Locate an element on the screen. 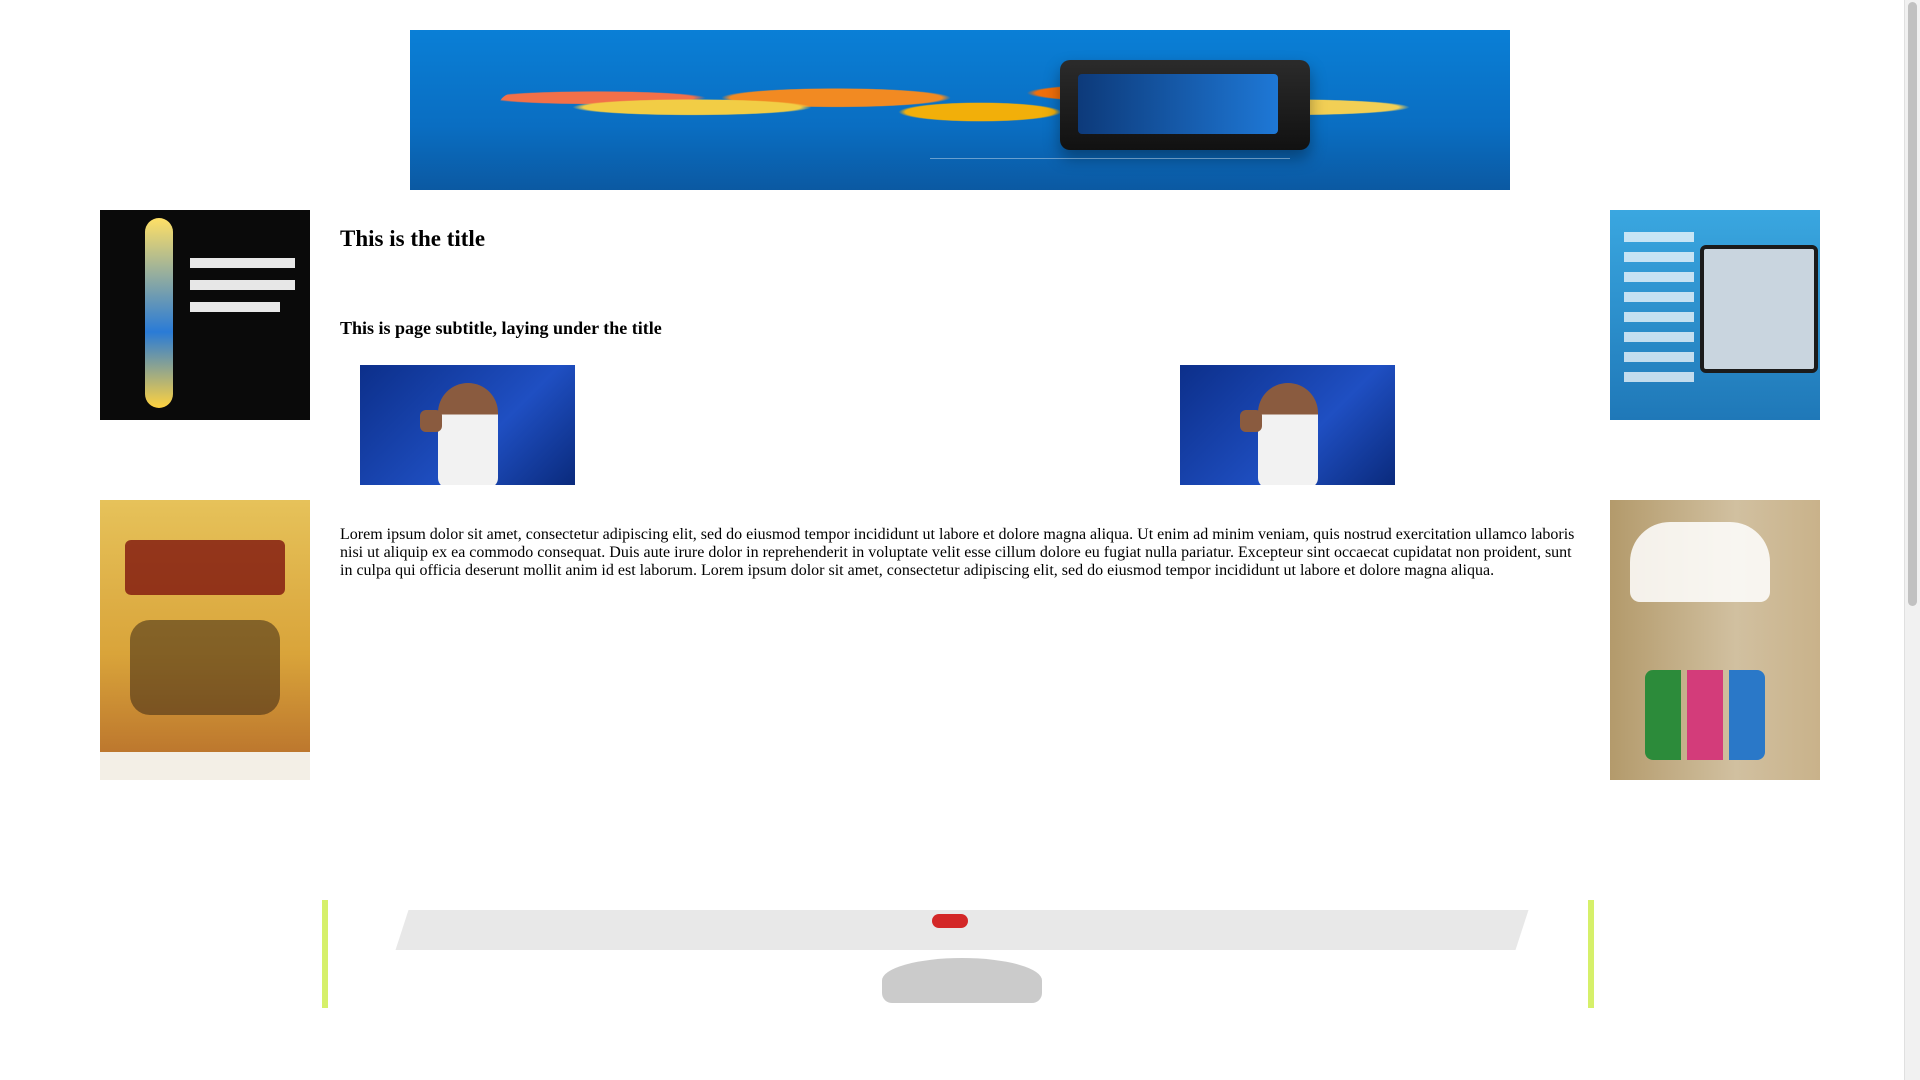 This screenshot has width=1920, height=1080. ad-left-top is located at coordinates (205, 315).